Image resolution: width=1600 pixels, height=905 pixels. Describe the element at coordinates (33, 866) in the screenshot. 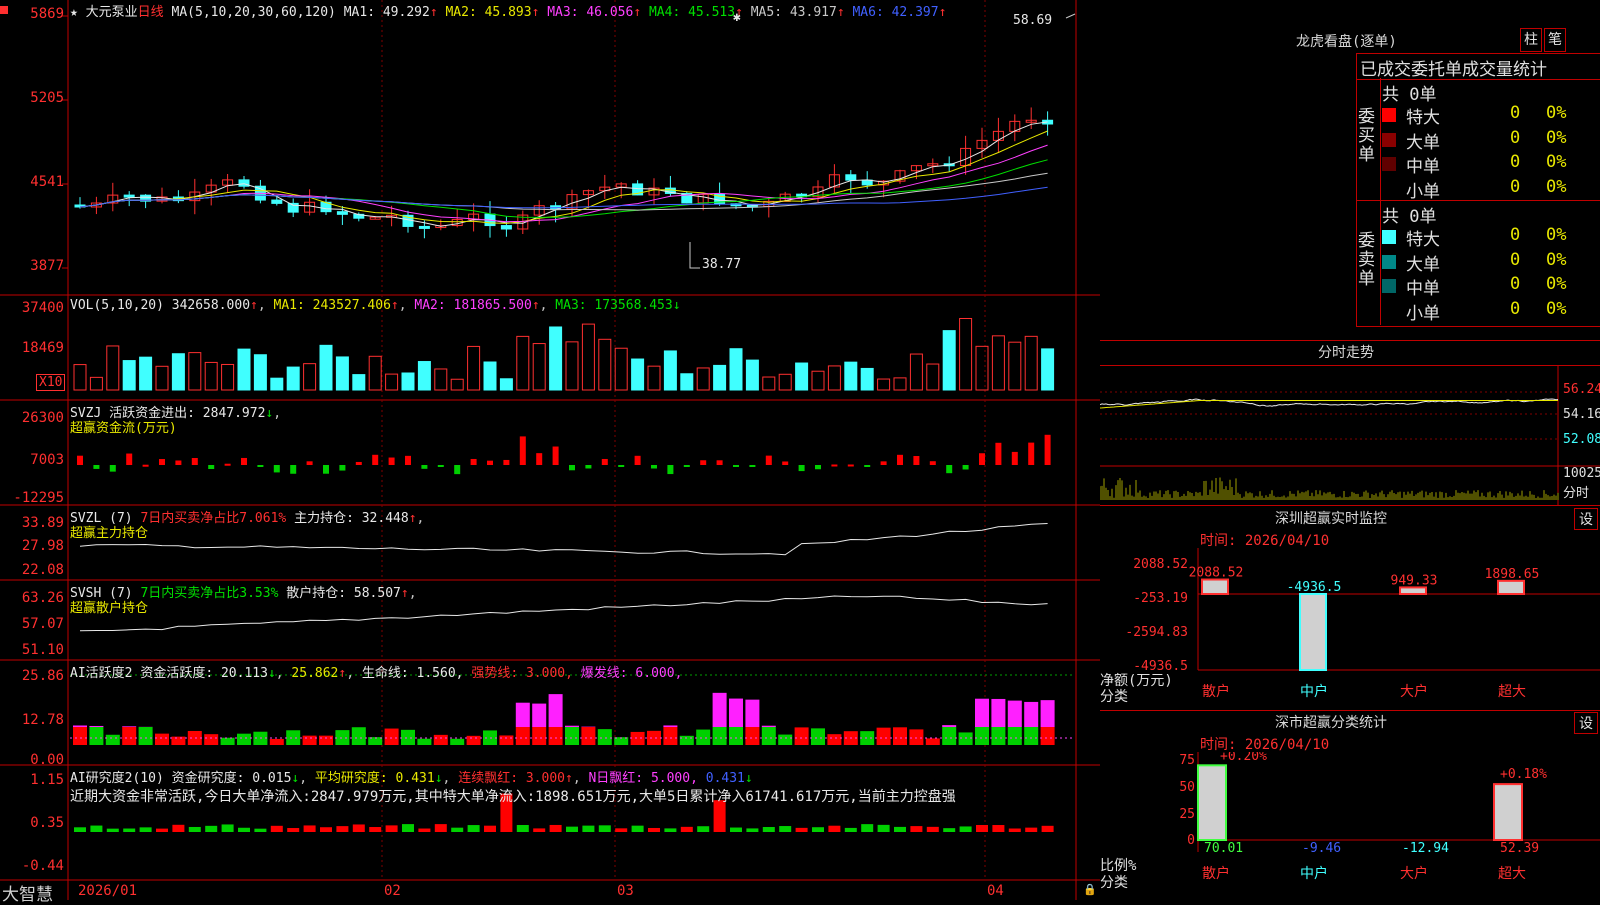

I see `ai-research-axis-label: -0.44` at that location.